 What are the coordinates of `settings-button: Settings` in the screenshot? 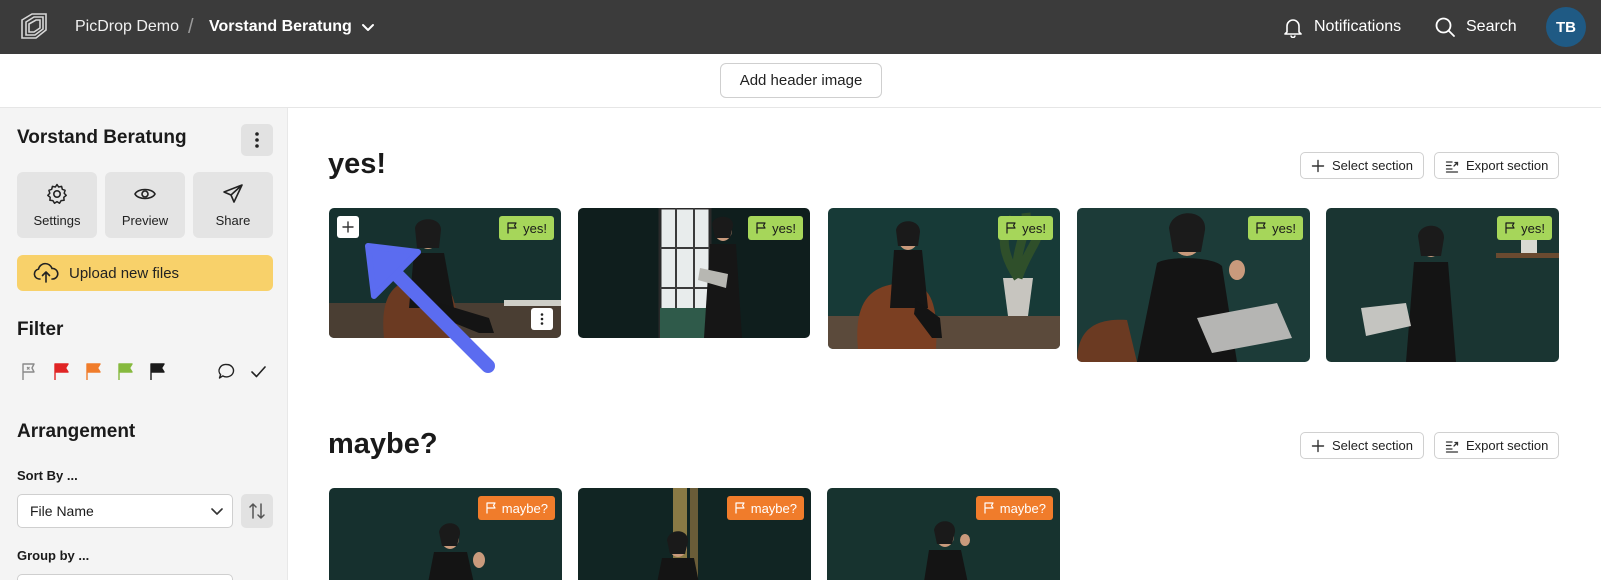 It's located at (57, 205).